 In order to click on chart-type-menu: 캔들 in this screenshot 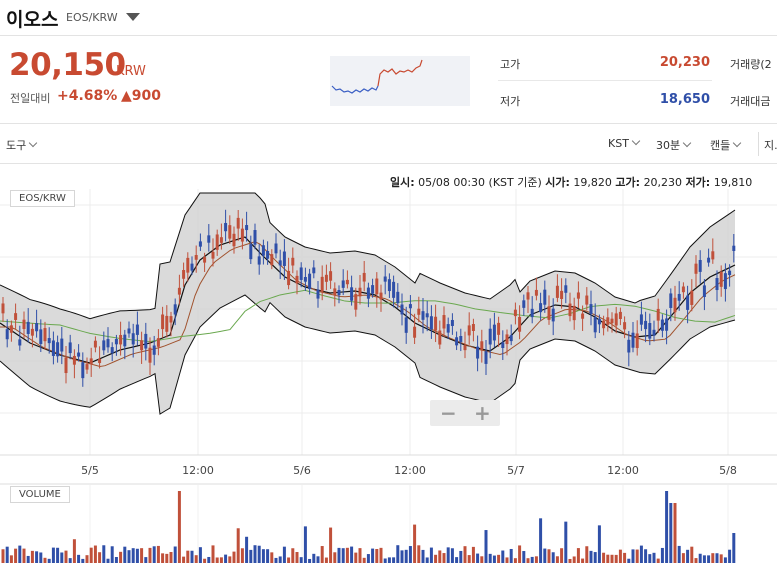, I will do `click(726, 145)`.